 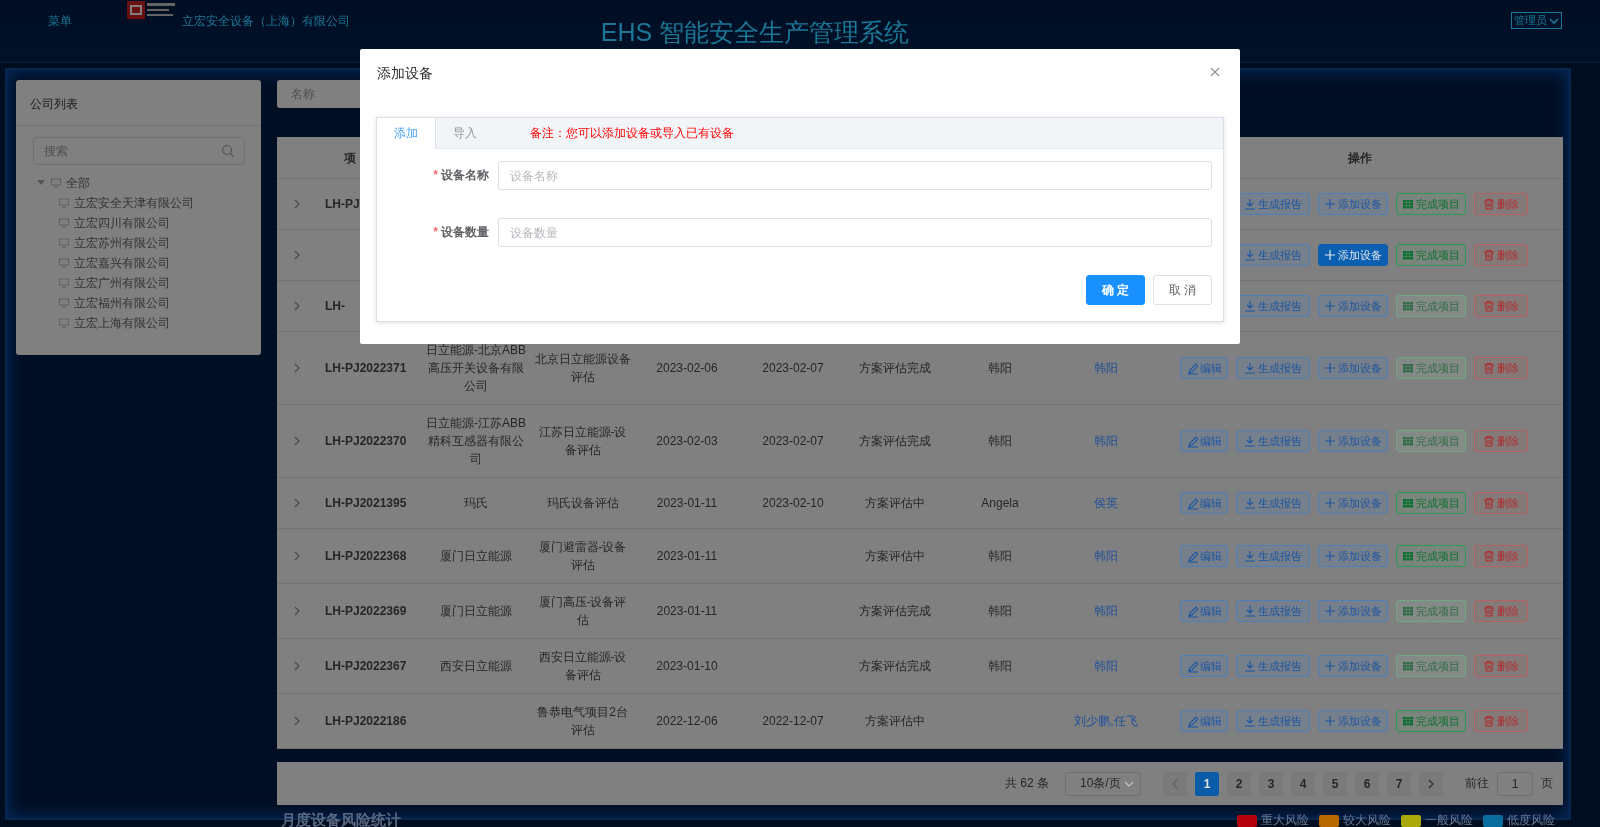 What do you see at coordinates (1106, 503) in the screenshot?
I see `contact-link: 侯英` at bounding box center [1106, 503].